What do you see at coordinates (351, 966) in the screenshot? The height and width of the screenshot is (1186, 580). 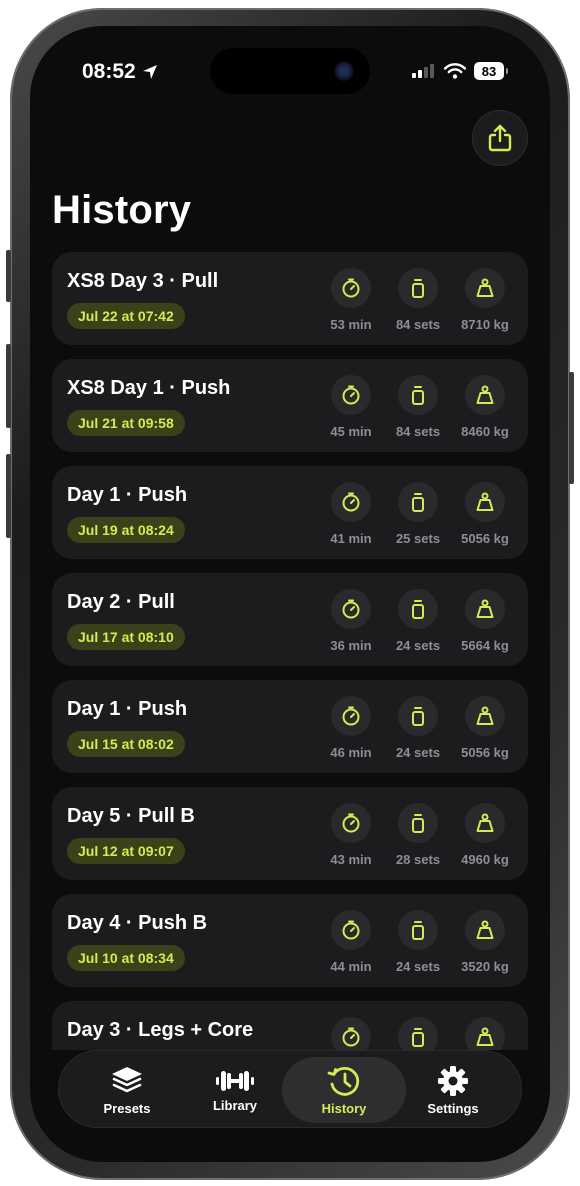 I see `duration-value: 44 min` at bounding box center [351, 966].